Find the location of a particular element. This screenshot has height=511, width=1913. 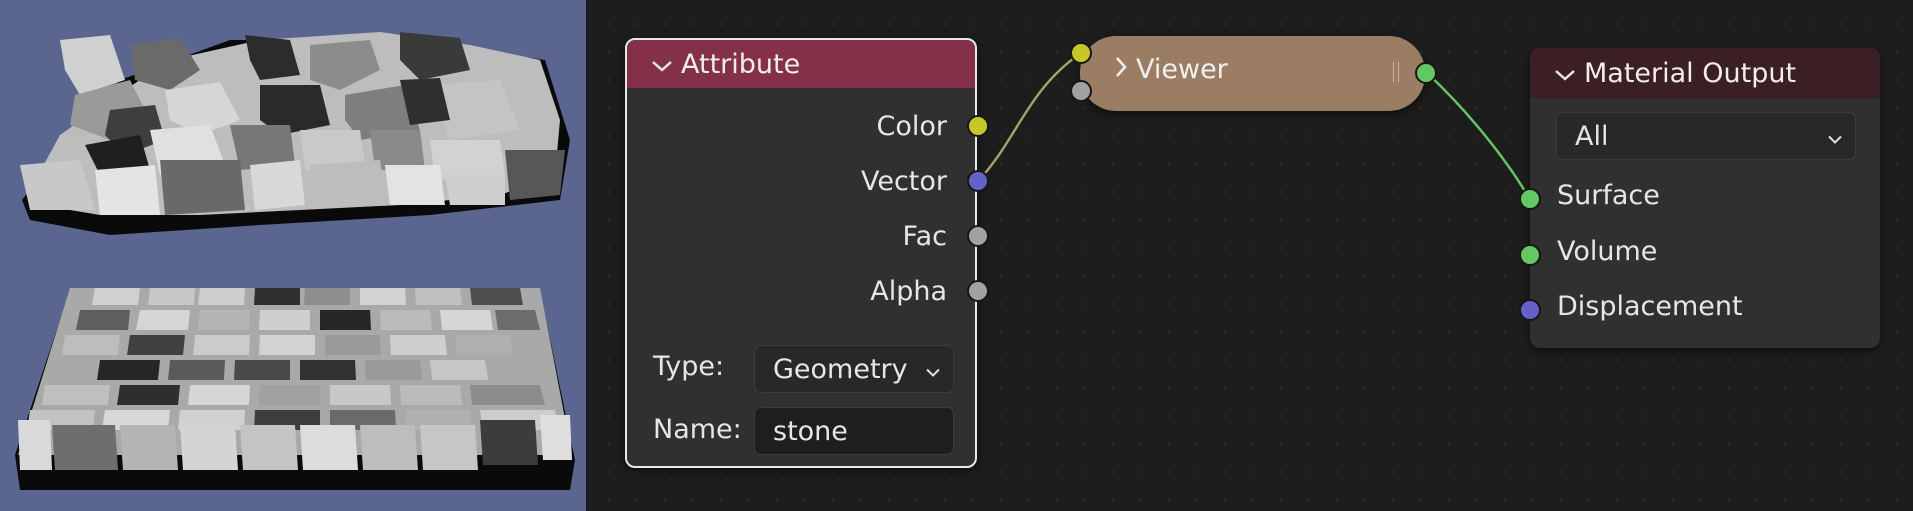

link-vector-to-viewer is located at coordinates (1029, 116).